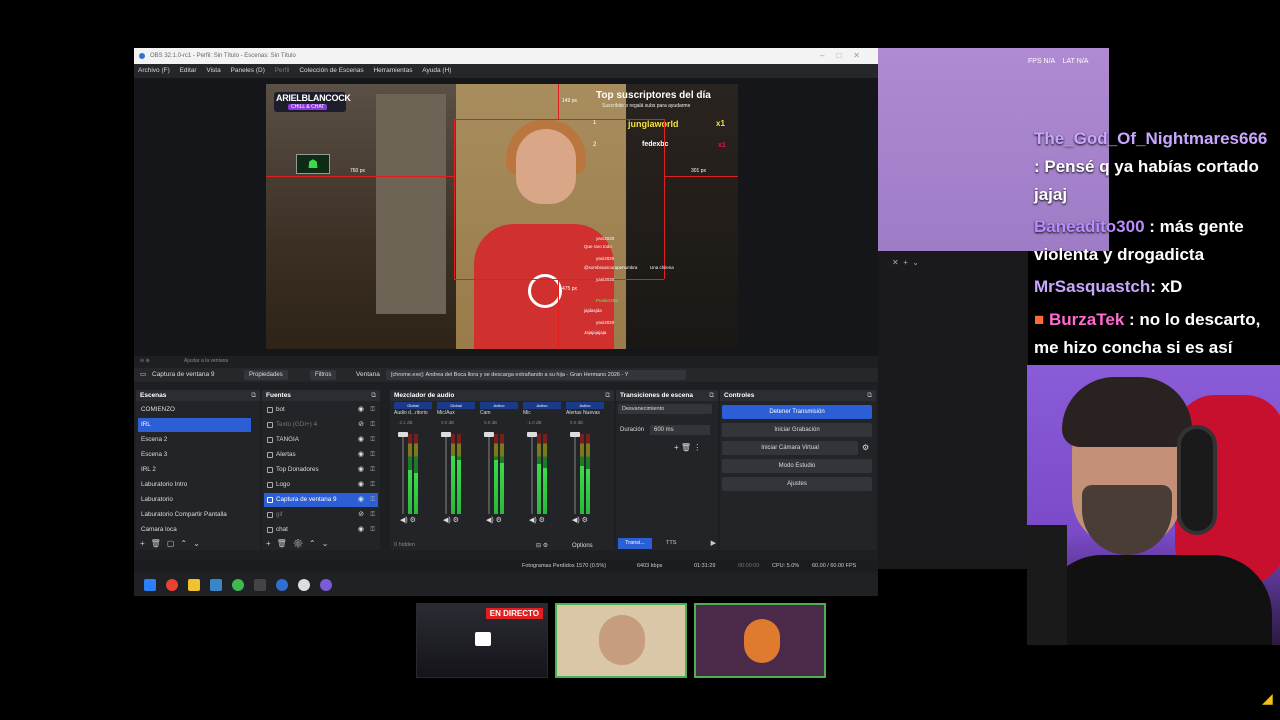 Image resolution: width=1280 pixels, height=720 pixels. What do you see at coordinates (846, 56) in the screenshot?
I see `window-controls: –□✕` at bounding box center [846, 56].